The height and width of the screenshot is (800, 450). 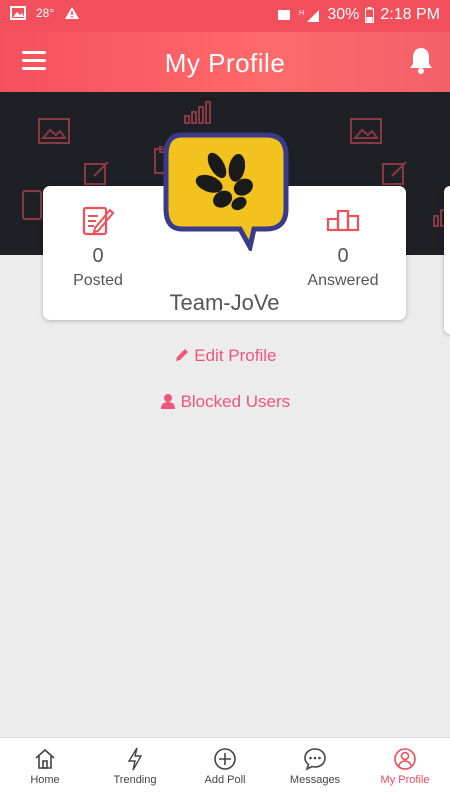 I want to click on app-bar: My Profile, so click(x=225, y=62).